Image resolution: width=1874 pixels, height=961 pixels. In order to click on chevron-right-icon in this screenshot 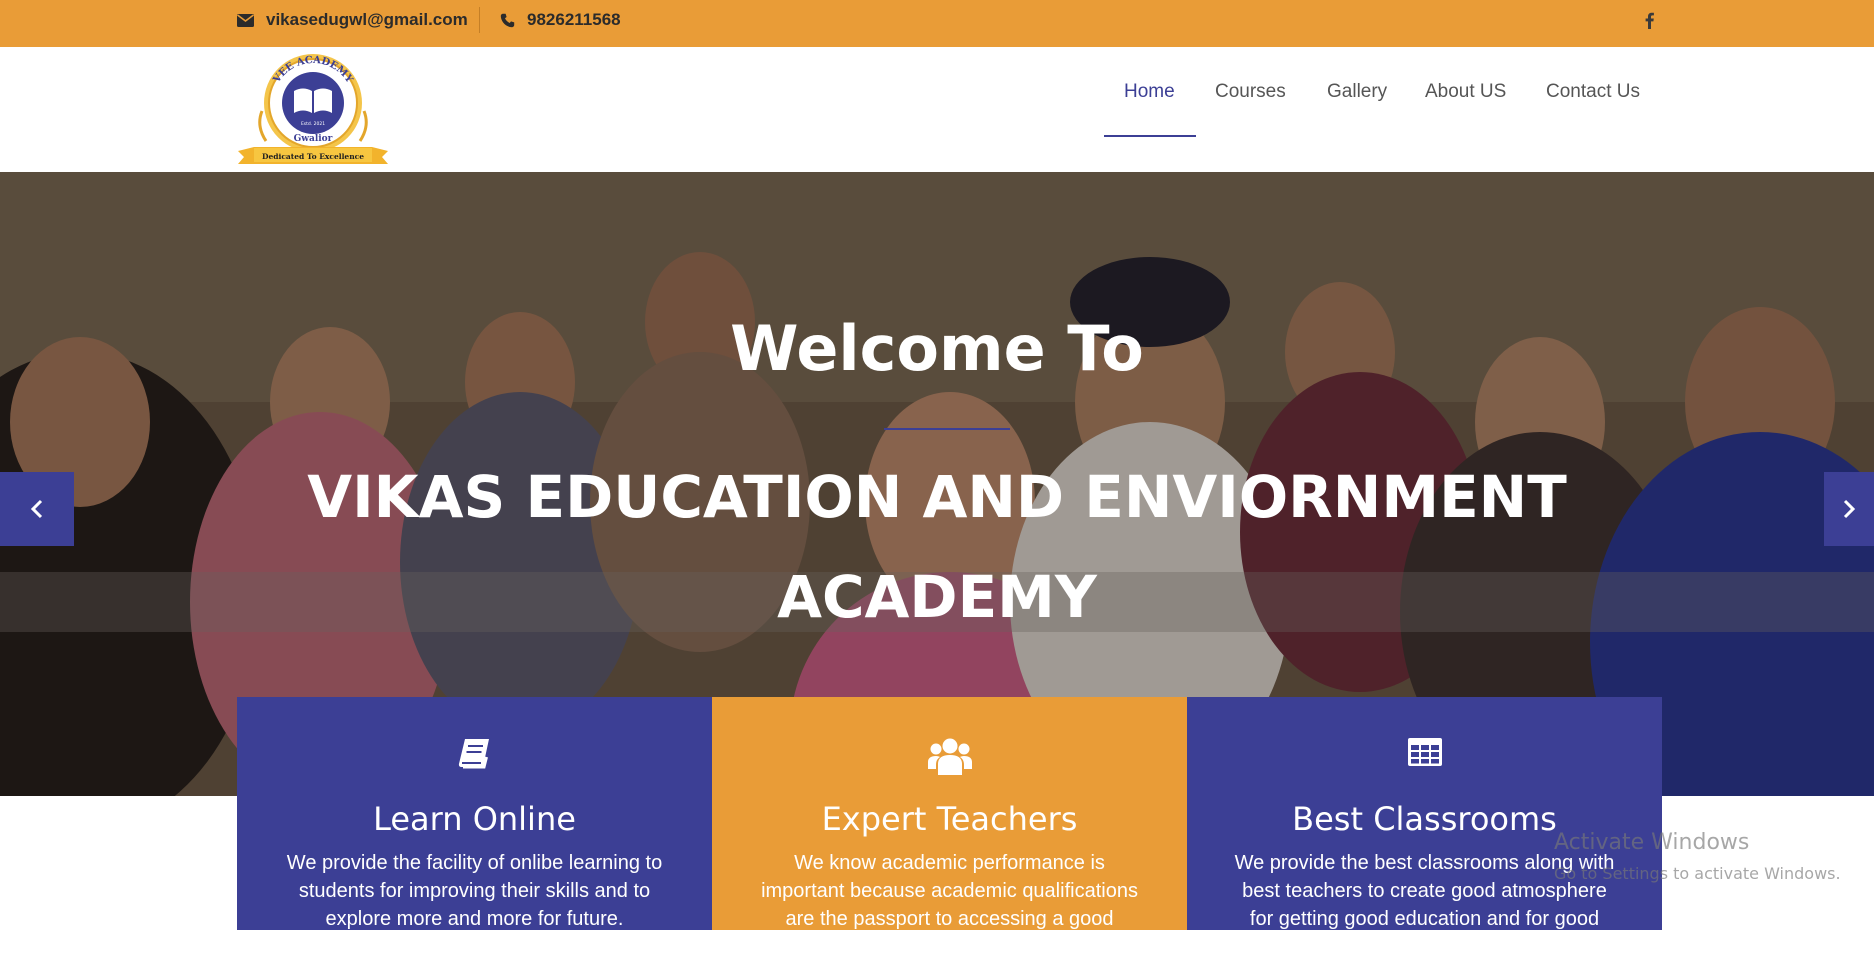, I will do `click(1849, 509)`.